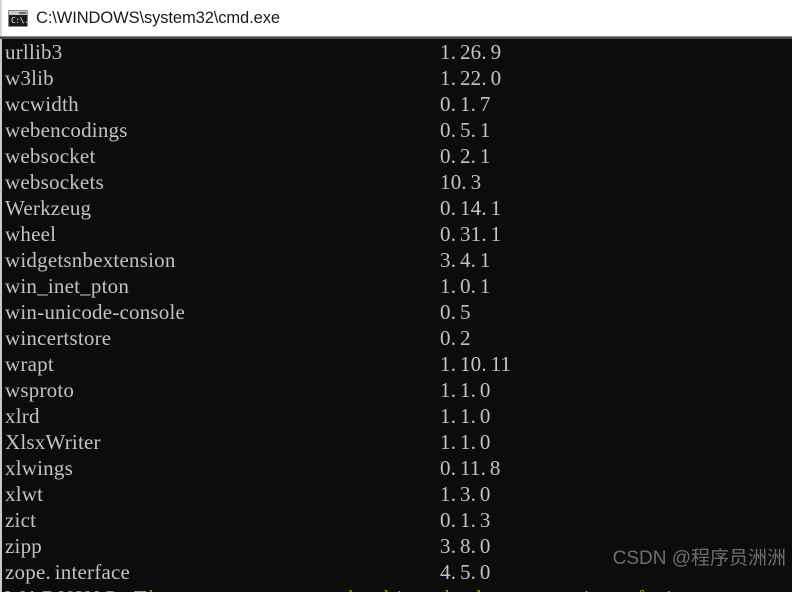 The image size is (792, 592). I want to click on package-version: 1.3.0, so click(465, 494).